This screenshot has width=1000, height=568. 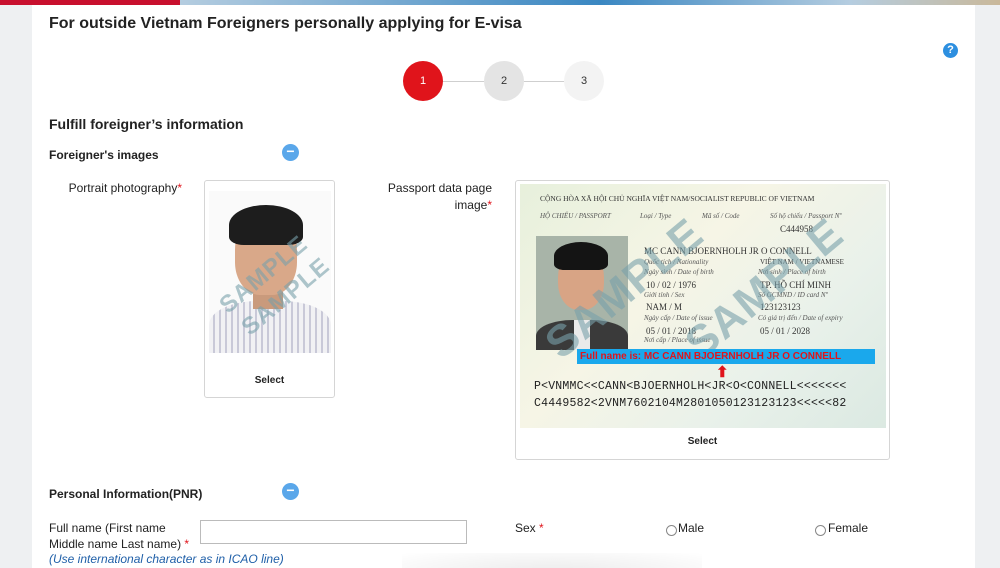 What do you see at coordinates (146, 124) in the screenshot?
I see `section-title: Fulfill foreigner’s information` at bounding box center [146, 124].